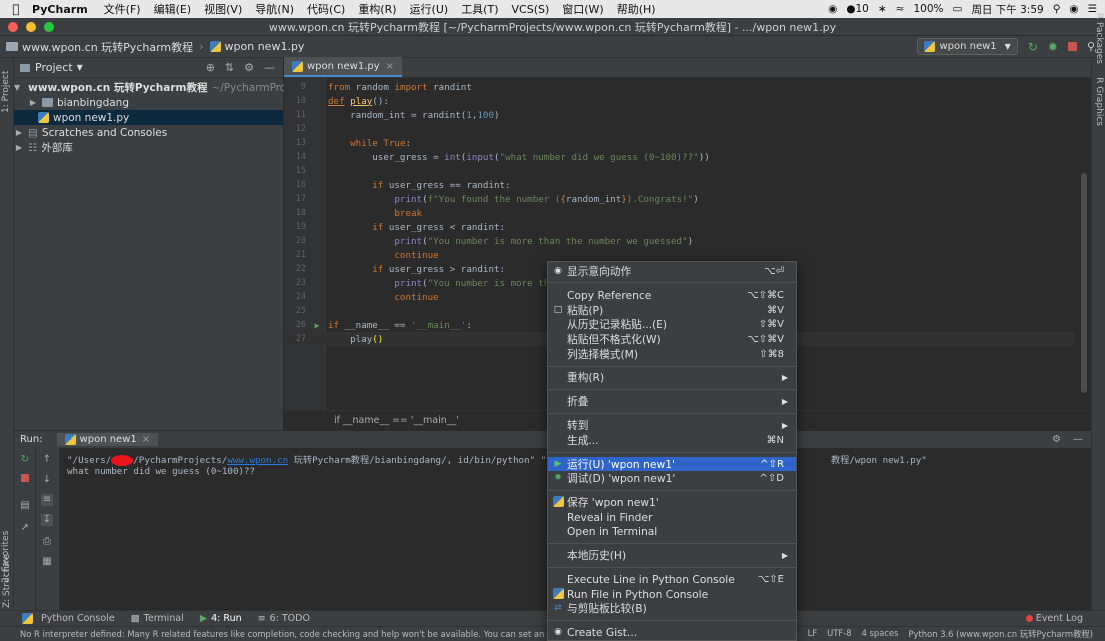 Image resolution: width=1105 pixels, height=641 pixels. I want to click on menu-item-run: ▶ 运行(U) 'wpon new1' ^⇧R, so click(672, 464).